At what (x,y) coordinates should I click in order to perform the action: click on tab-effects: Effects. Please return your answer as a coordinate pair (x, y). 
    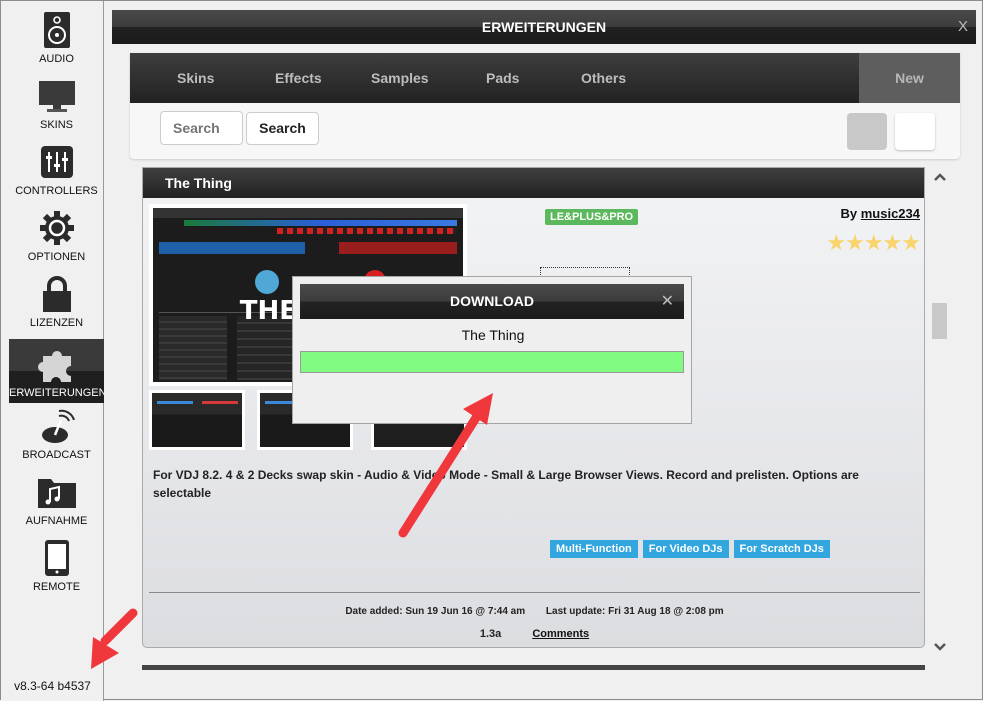
    Looking at the image, I should click on (298, 78).